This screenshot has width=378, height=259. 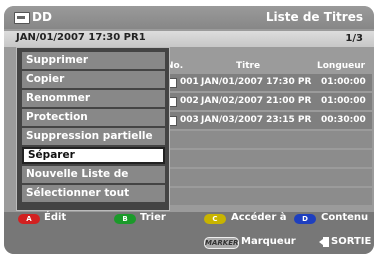 I want to click on goto-label: Accéder à, so click(x=259, y=217).